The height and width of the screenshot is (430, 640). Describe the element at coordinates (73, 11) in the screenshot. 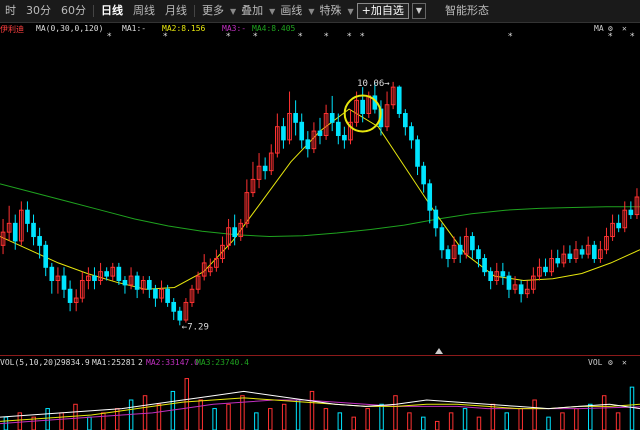

I see `period-tab-2: 60分` at that location.